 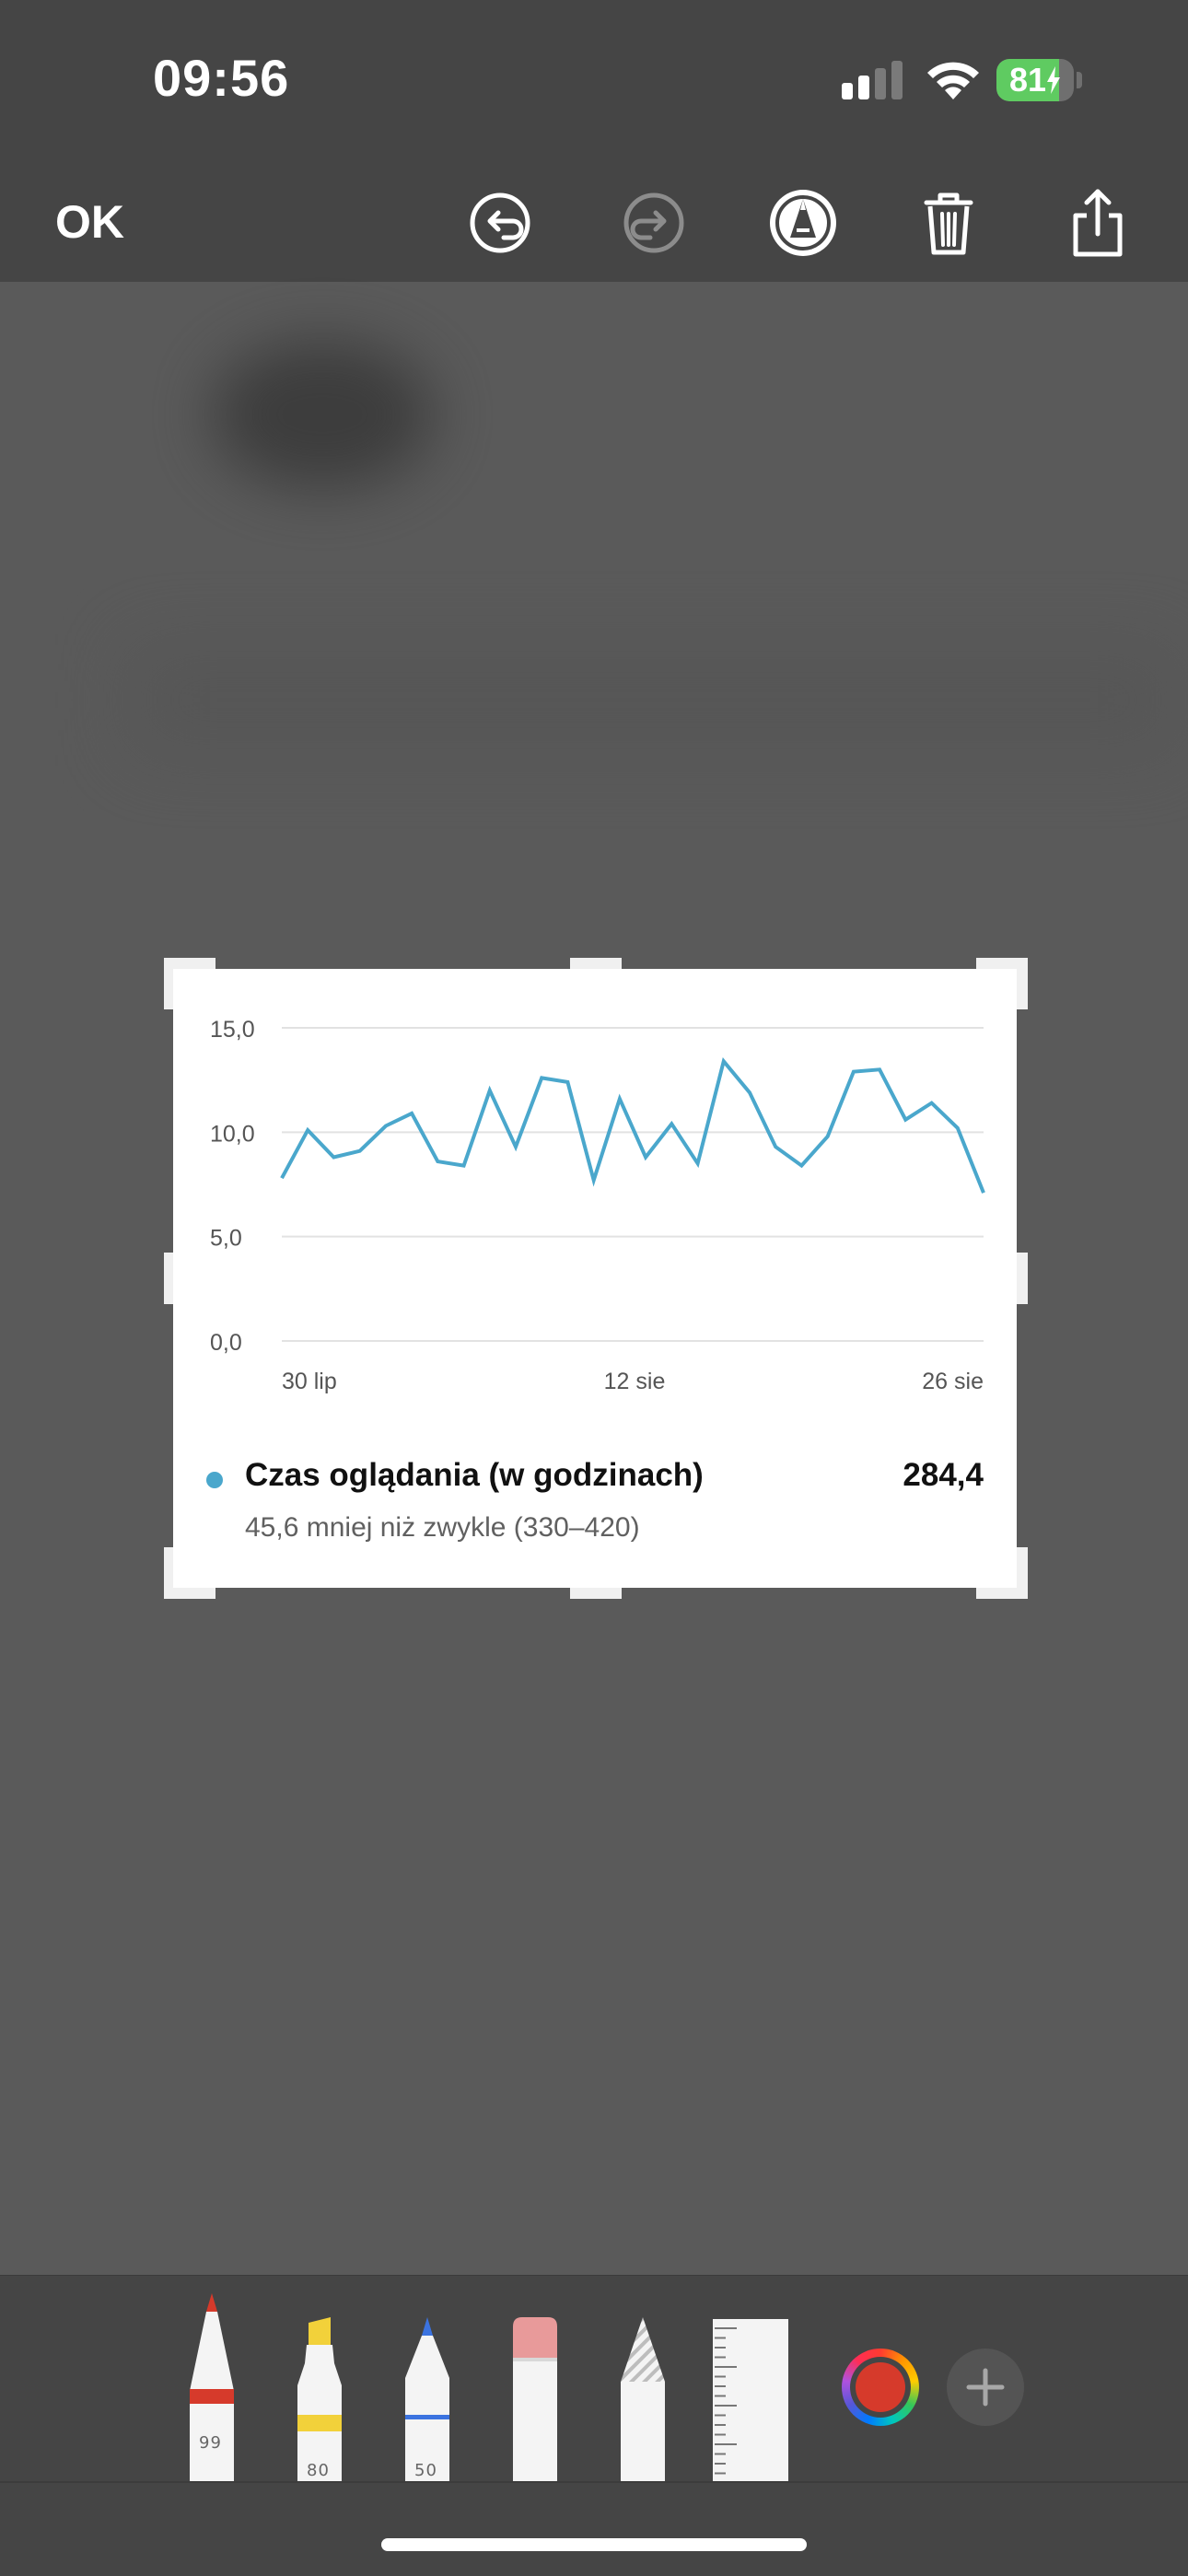 I want to click on battery-nub, so click(x=1079, y=80).